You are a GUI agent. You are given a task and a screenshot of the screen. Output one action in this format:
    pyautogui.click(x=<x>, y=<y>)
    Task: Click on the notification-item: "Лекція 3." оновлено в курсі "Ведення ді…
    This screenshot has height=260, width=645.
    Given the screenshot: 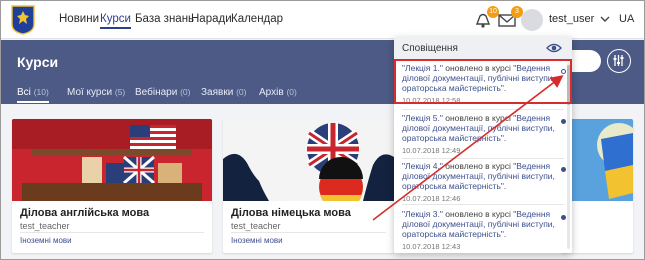 What is the action you would take?
    pyautogui.click(x=483, y=231)
    